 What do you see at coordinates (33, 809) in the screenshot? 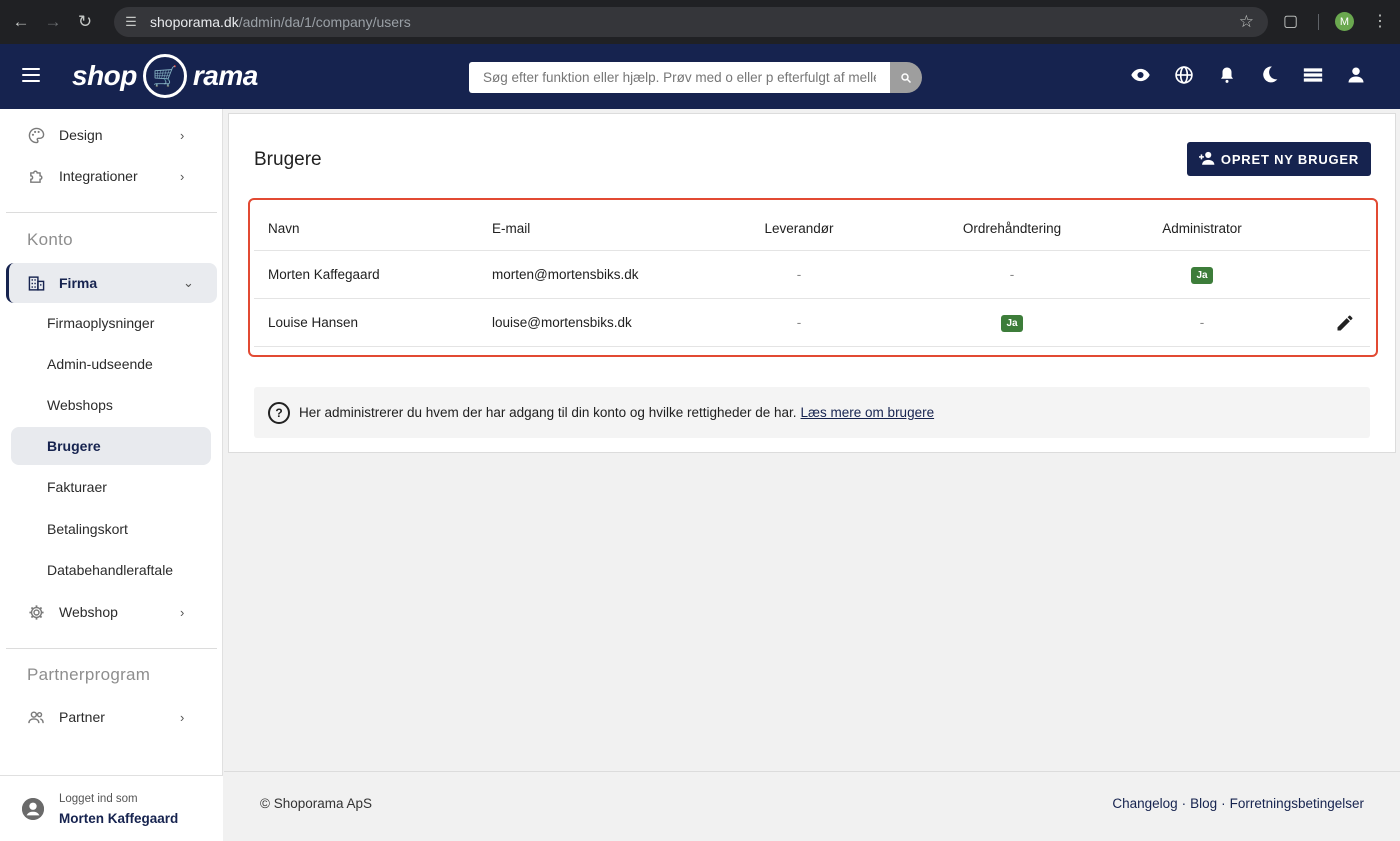
I see `account-circle-icon` at bounding box center [33, 809].